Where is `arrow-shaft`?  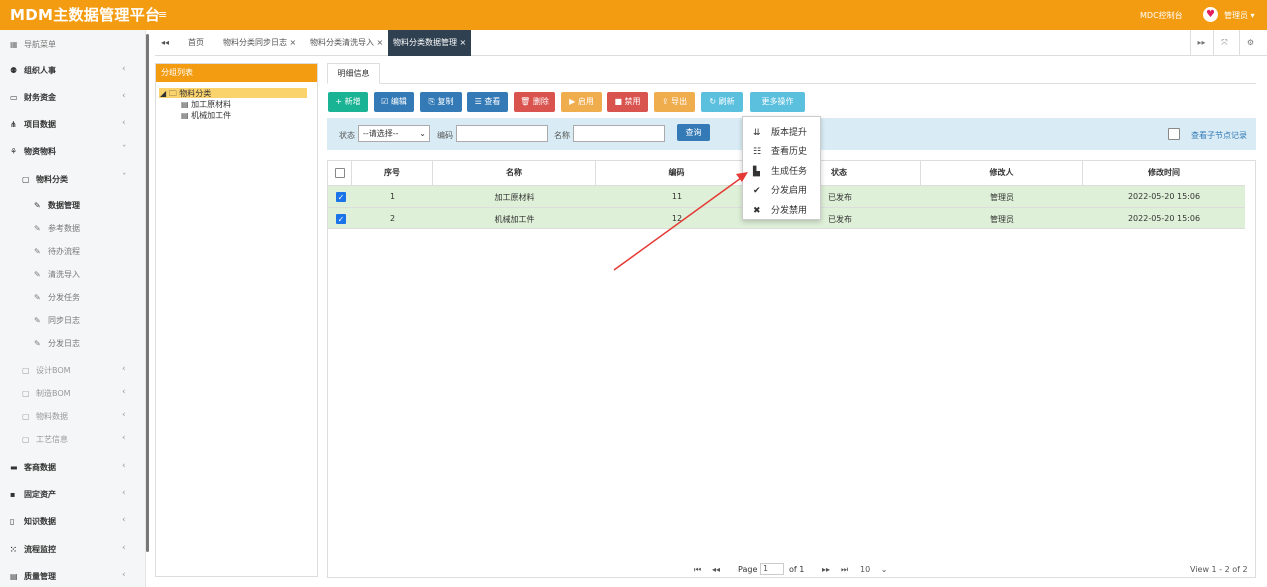
arrow-shaft is located at coordinates (677, 224).